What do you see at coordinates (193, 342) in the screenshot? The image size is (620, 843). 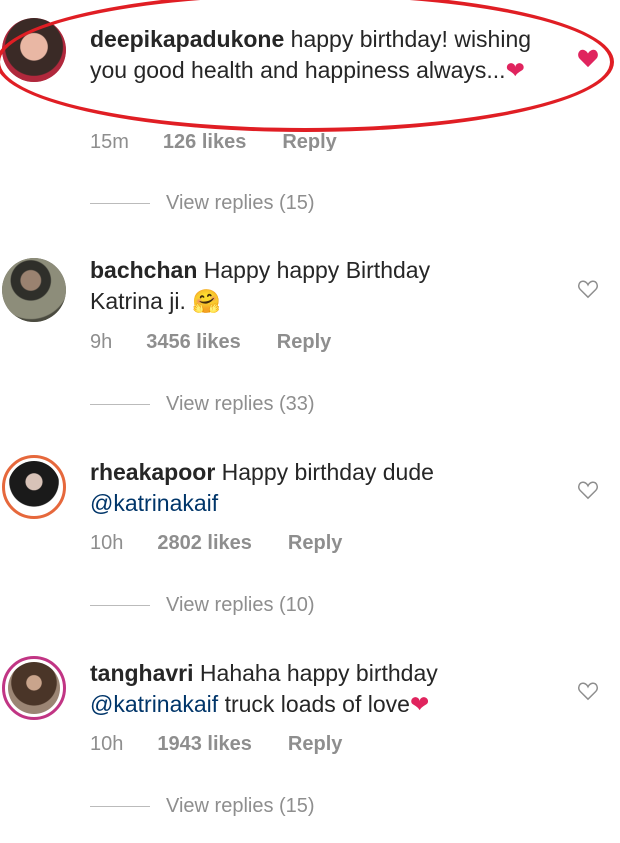 I see `likes-count: 3456 likes` at bounding box center [193, 342].